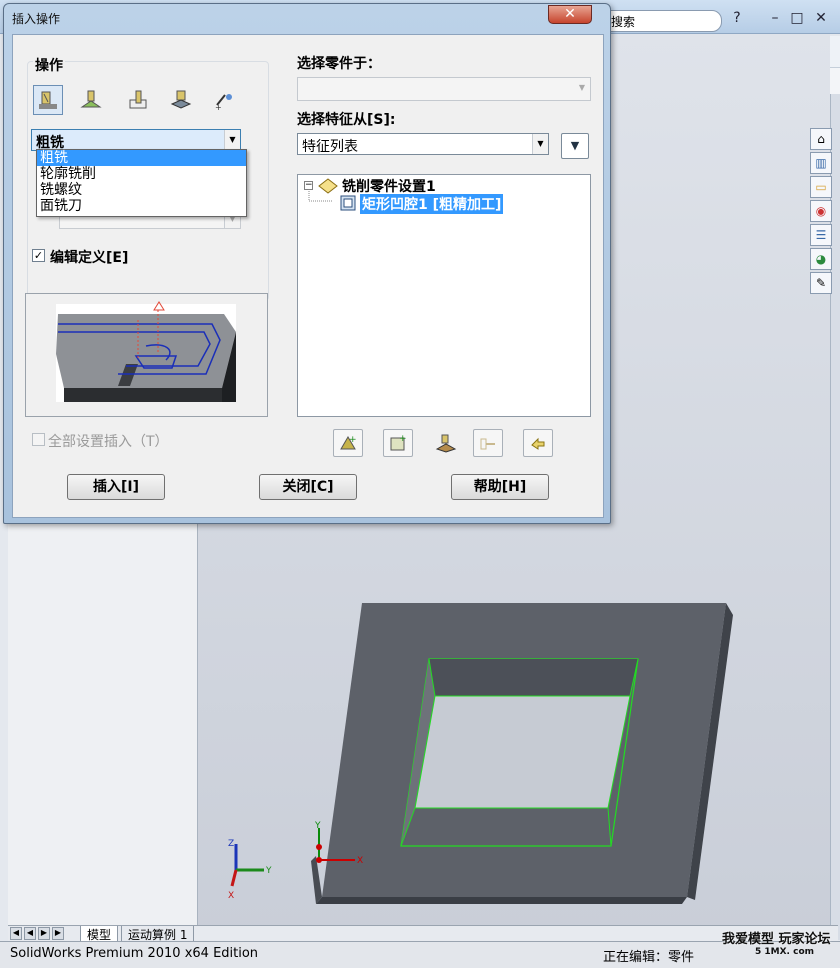  Describe the element at coordinates (821, 235) in the screenshot. I see `explorer-icon: ☰` at that location.